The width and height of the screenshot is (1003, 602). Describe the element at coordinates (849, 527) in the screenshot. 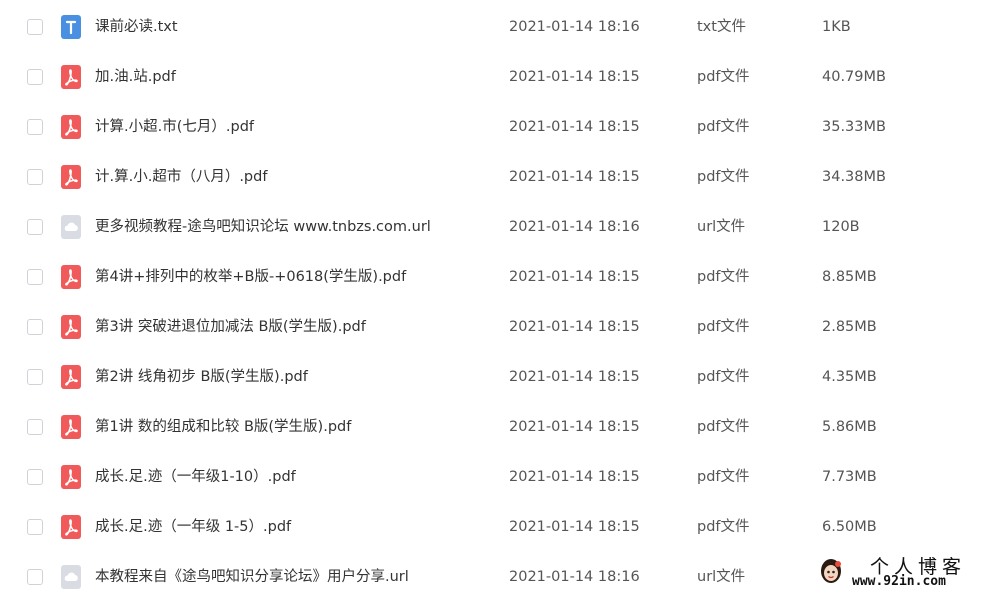

I see `file-size: 6.50MB` at that location.